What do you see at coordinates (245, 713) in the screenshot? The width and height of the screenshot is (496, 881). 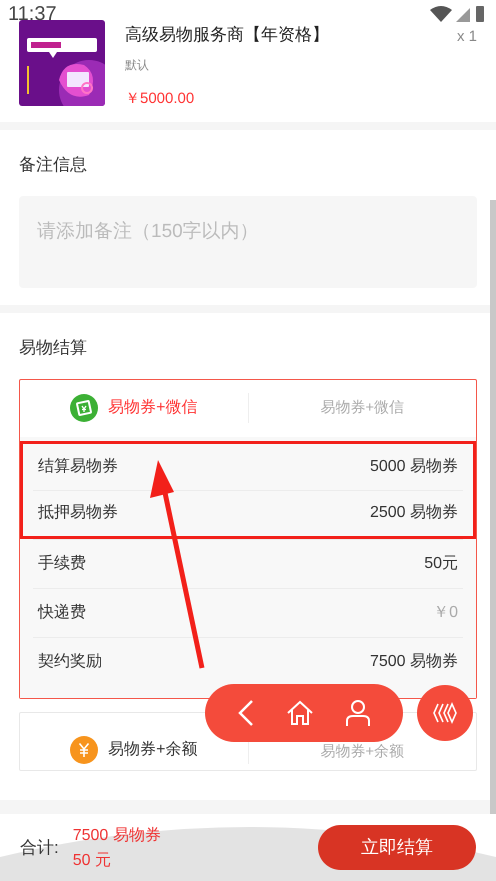 I see `back-icon` at bounding box center [245, 713].